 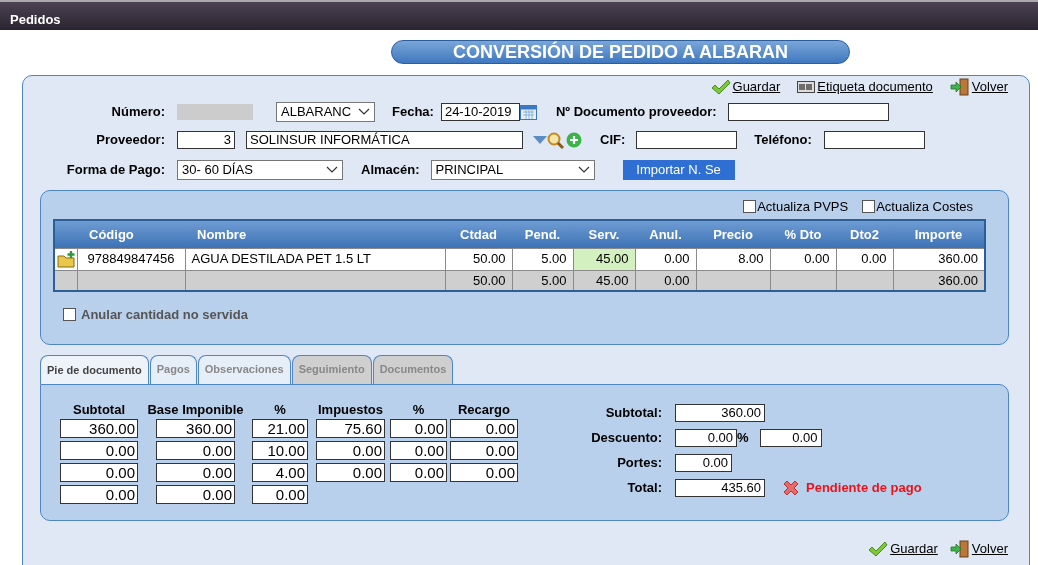 What do you see at coordinates (720, 487) in the screenshot?
I see `amount-field: 435.60` at bounding box center [720, 487].